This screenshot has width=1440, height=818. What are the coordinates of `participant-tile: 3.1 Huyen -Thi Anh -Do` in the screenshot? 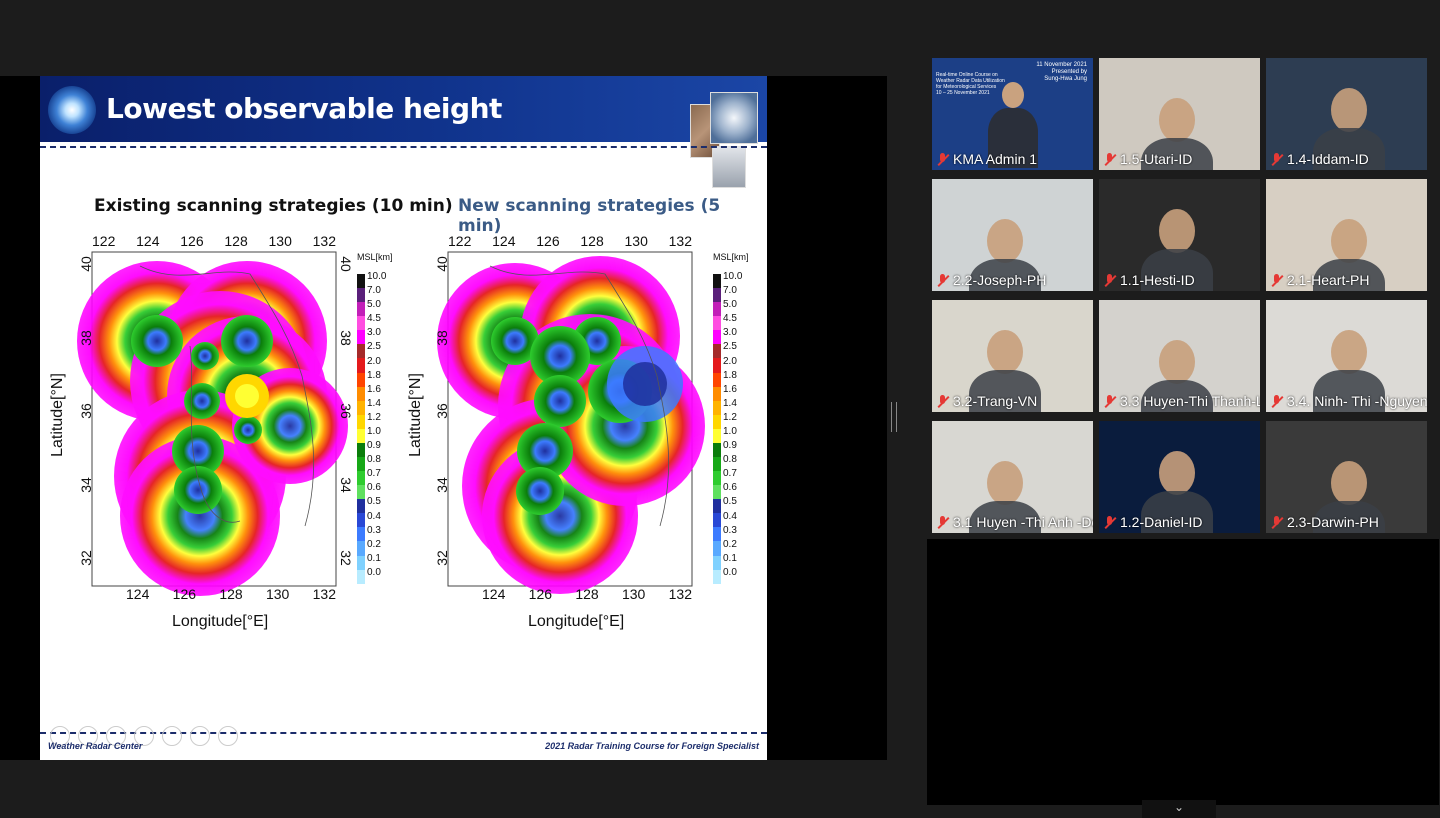 It's located at (1012, 477).